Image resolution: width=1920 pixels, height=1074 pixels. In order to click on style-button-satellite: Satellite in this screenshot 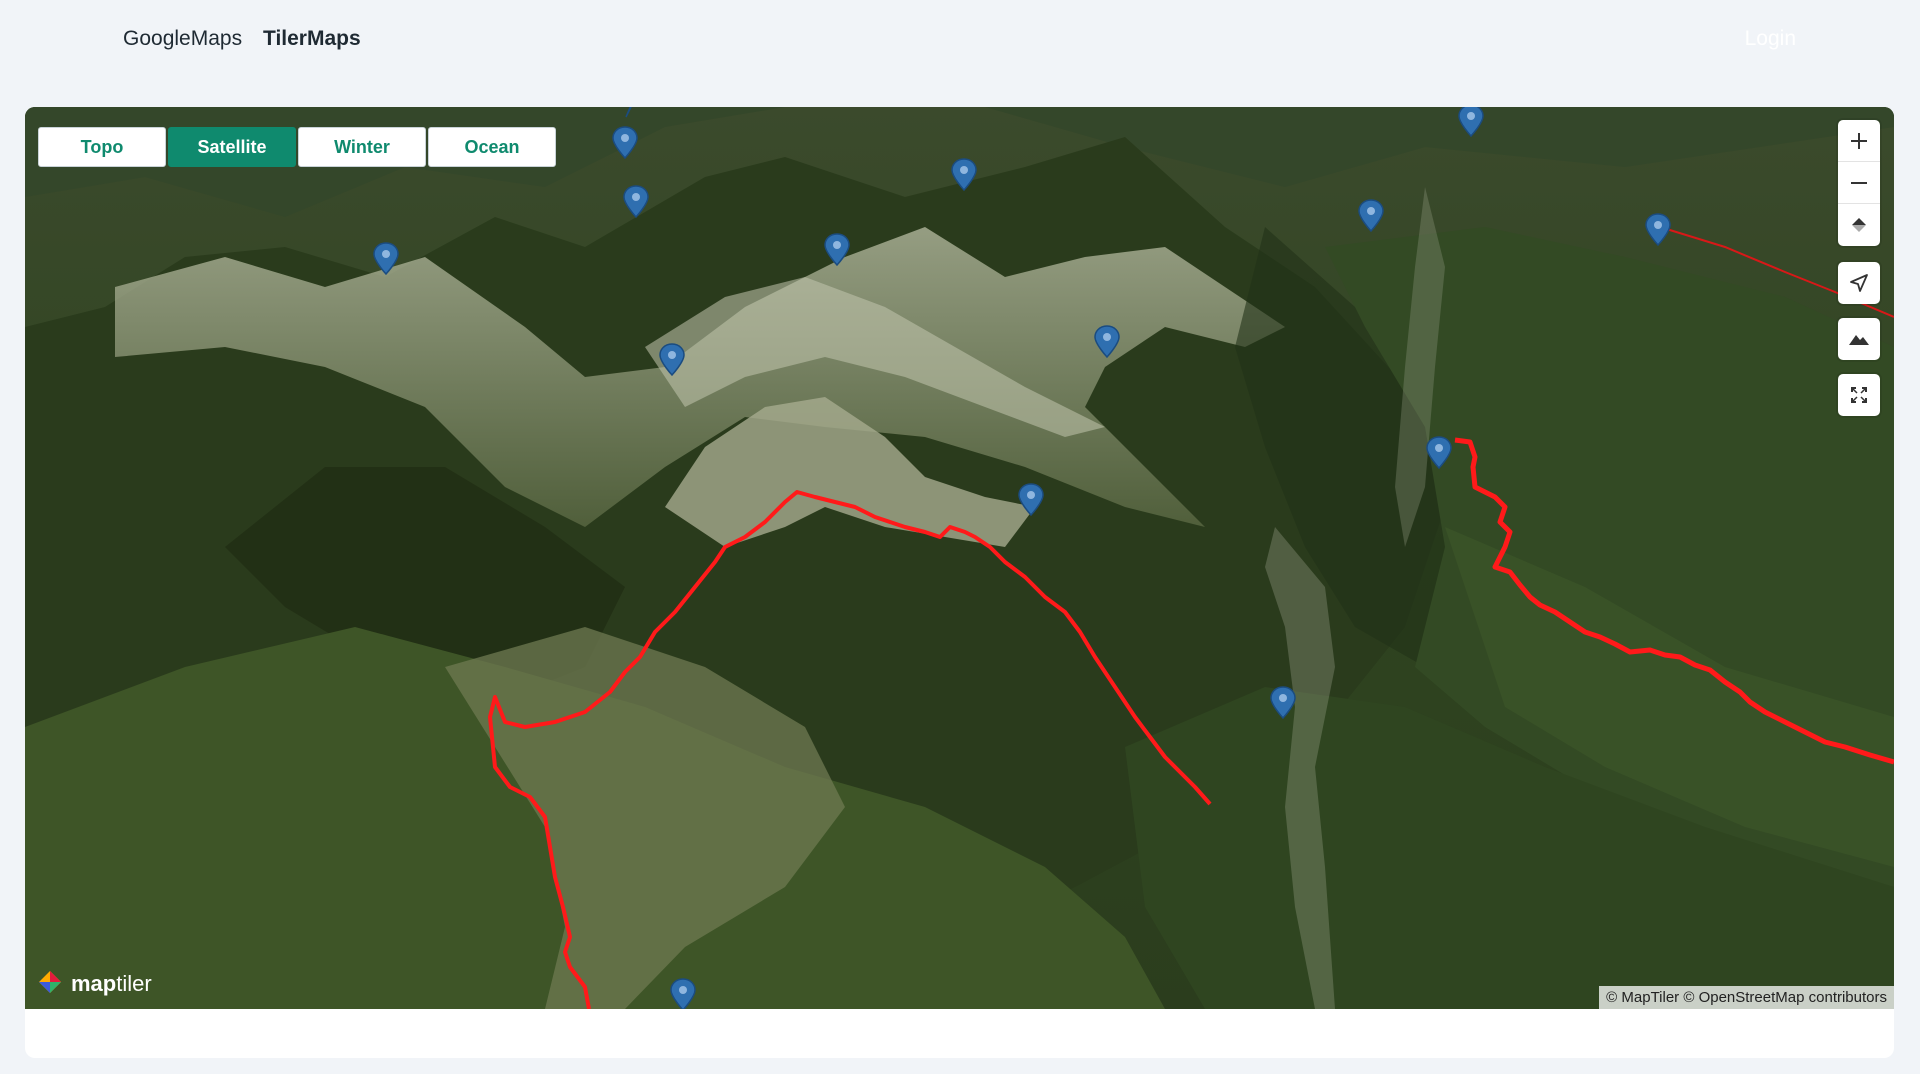, I will do `click(232, 147)`.